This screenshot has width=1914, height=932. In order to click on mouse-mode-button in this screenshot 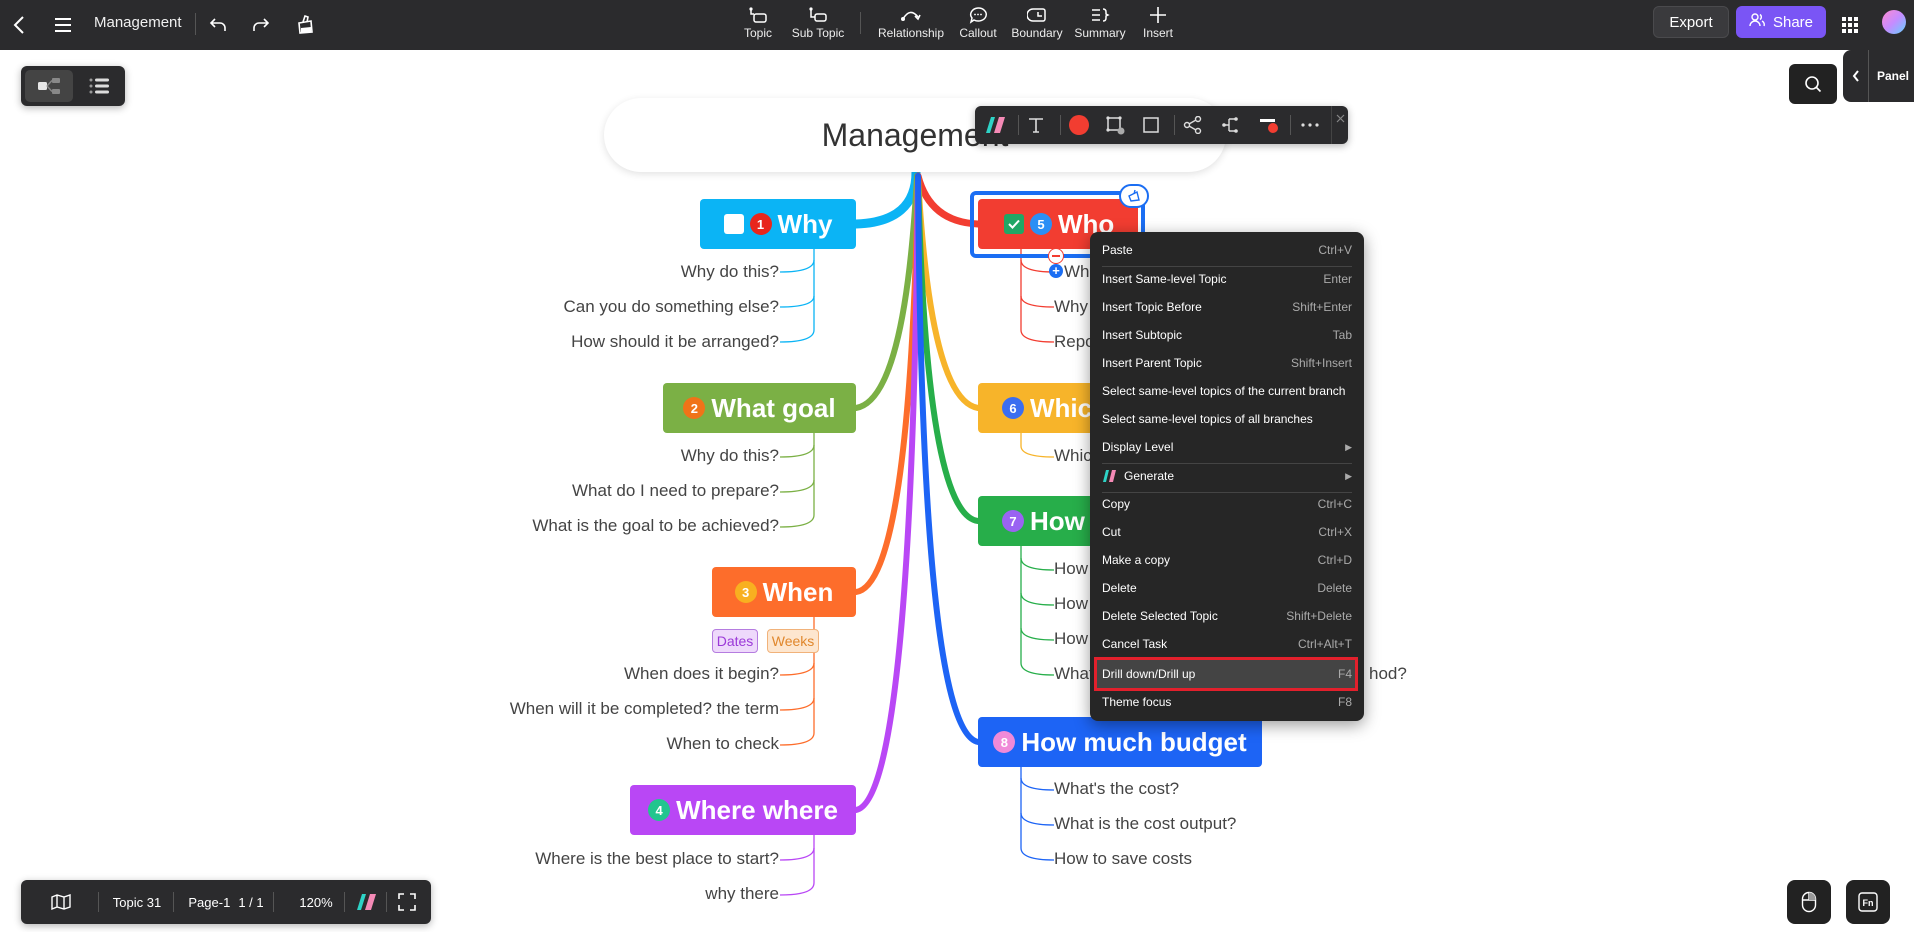, I will do `click(1809, 902)`.